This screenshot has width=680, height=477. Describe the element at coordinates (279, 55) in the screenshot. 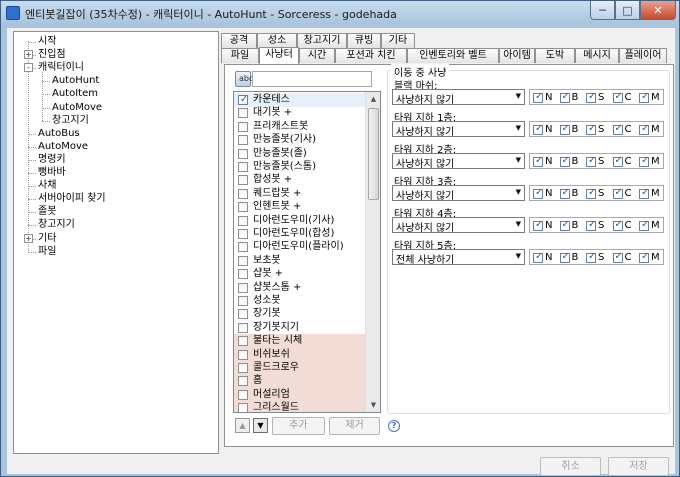

I see `tab-row2-1: 사냥터` at that location.